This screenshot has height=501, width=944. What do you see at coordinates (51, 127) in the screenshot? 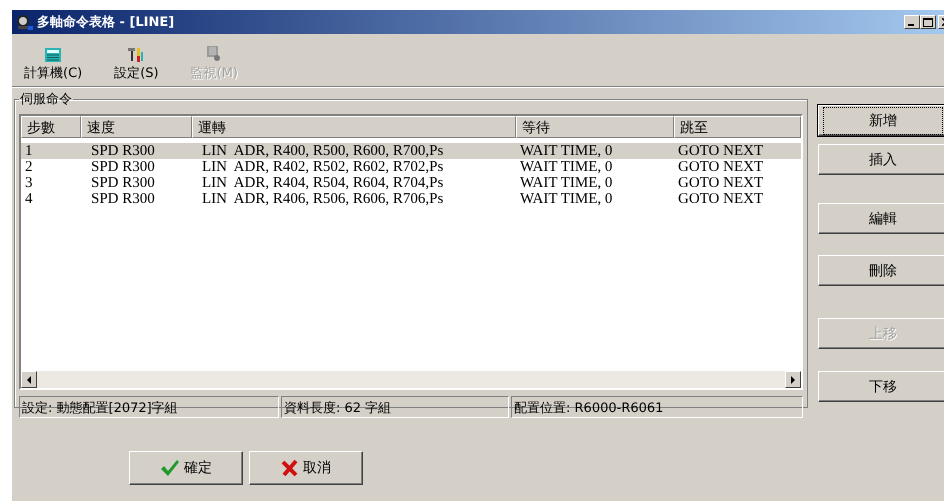
I see `column-header: 步數` at bounding box center [51, 127].